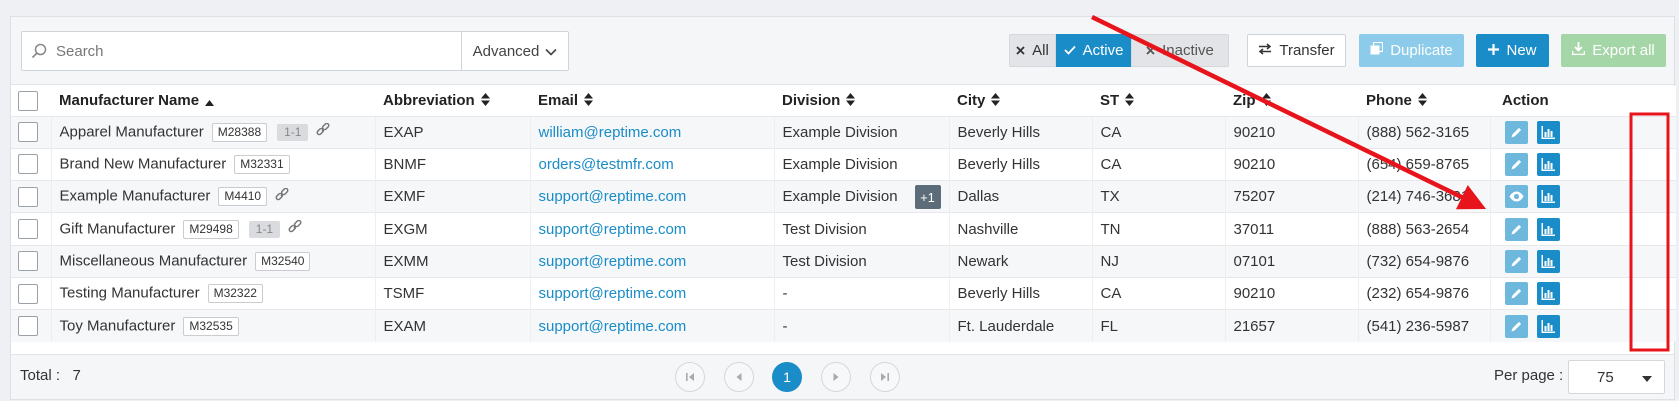 The width and height of the screenshot is (1679, 401). I want to click on new-label: New, so click(1521, 50).